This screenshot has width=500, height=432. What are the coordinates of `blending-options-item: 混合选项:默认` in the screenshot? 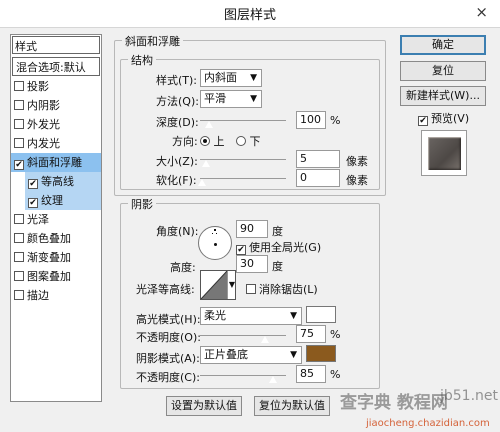 It's located at (56, 66).